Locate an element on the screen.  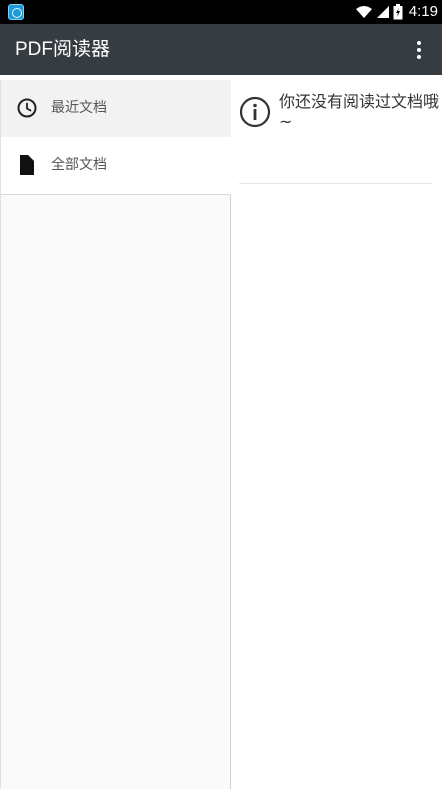
divider is located at coordinates (335, 183).